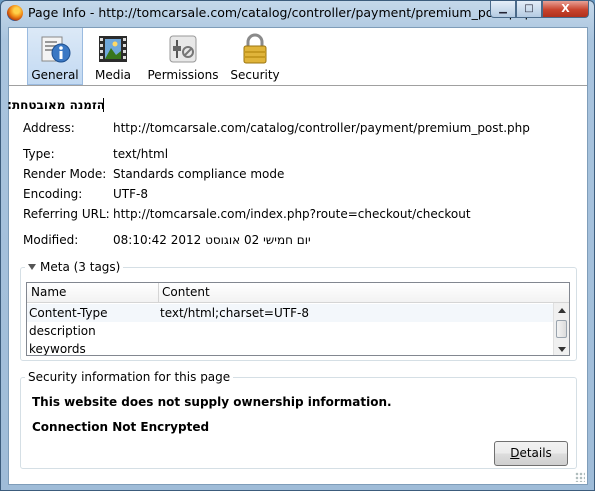 The image size is (595, 491). I want to click on maximize-icon: □, so click(529, 8).